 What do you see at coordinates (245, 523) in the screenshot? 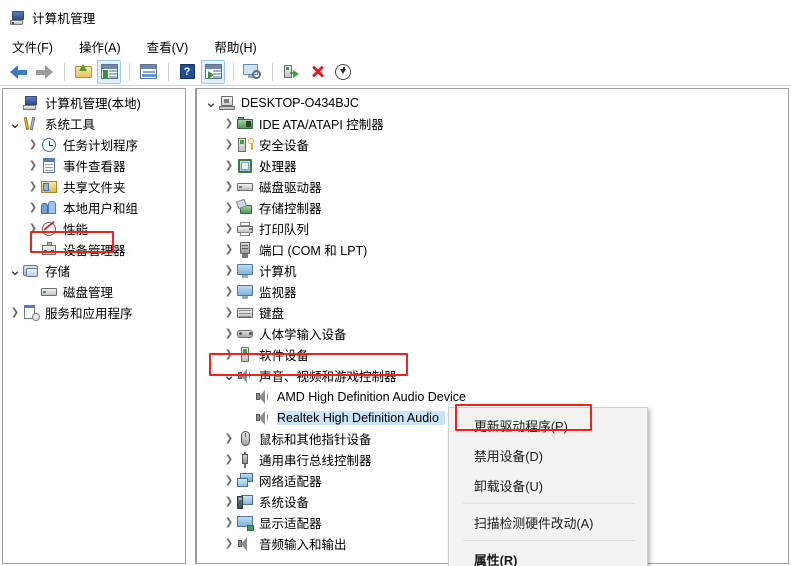
I see `display-adapter-icon` at bounding box center [245, 523].